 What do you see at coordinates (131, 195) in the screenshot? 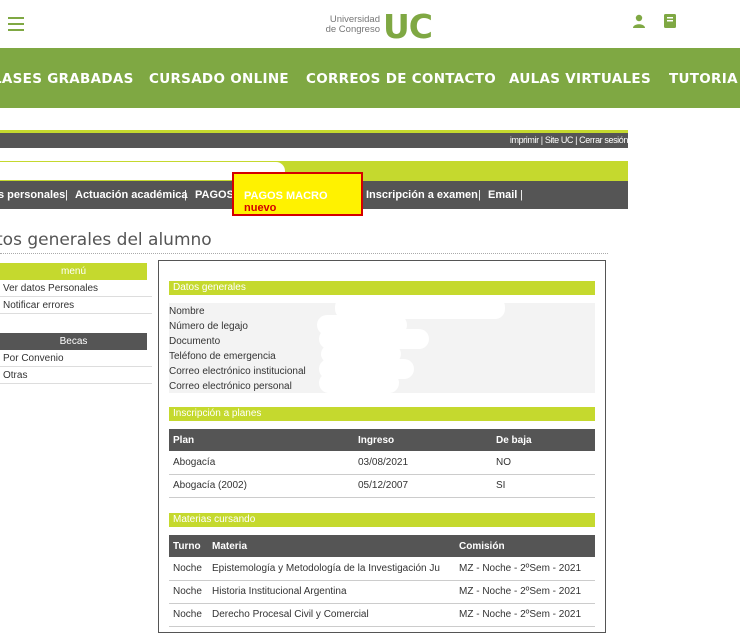
I see `subnav-actuacion-academica: Actuación académica` at bounding box center [131, 195].